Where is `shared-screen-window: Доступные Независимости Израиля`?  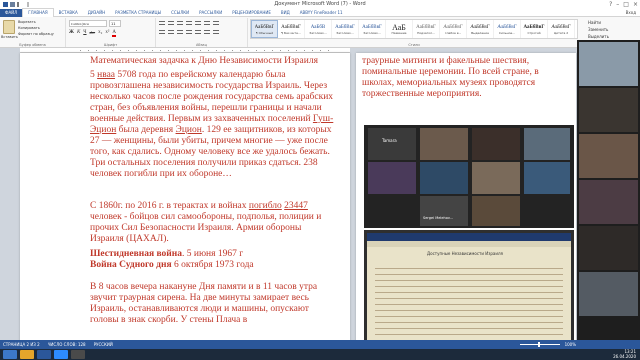 shared-screen-window: Доступные Независимости Израиля is located at coordinates (469, 287).